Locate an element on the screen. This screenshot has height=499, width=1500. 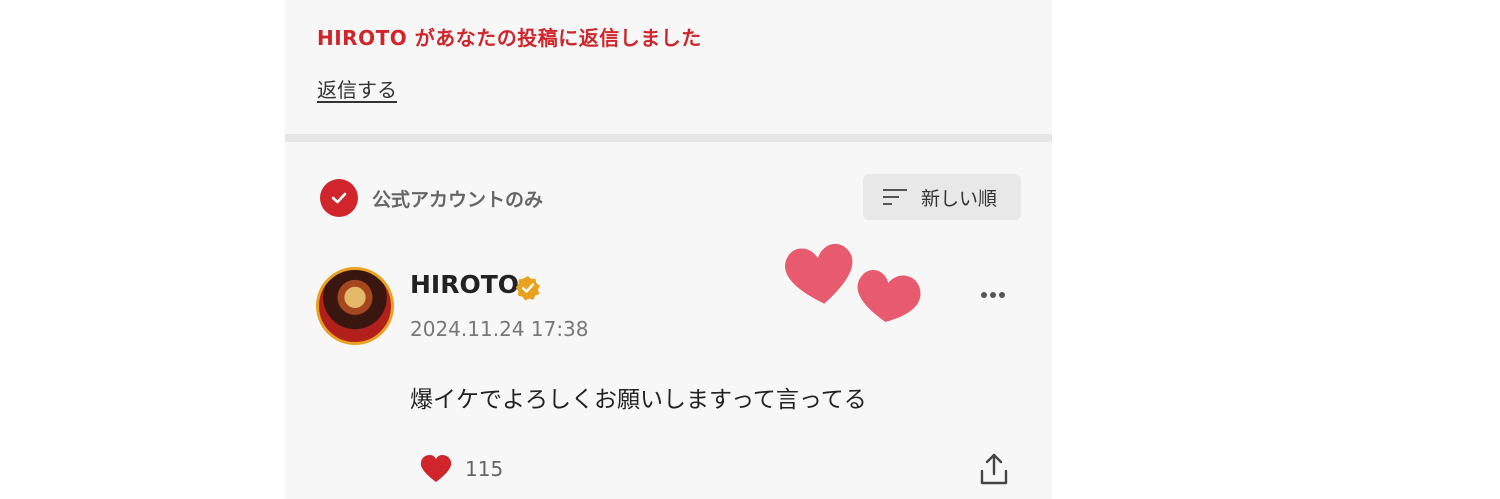
post-timestamp: 2024.11.24 17:38 is located at coordinates (499, 329).